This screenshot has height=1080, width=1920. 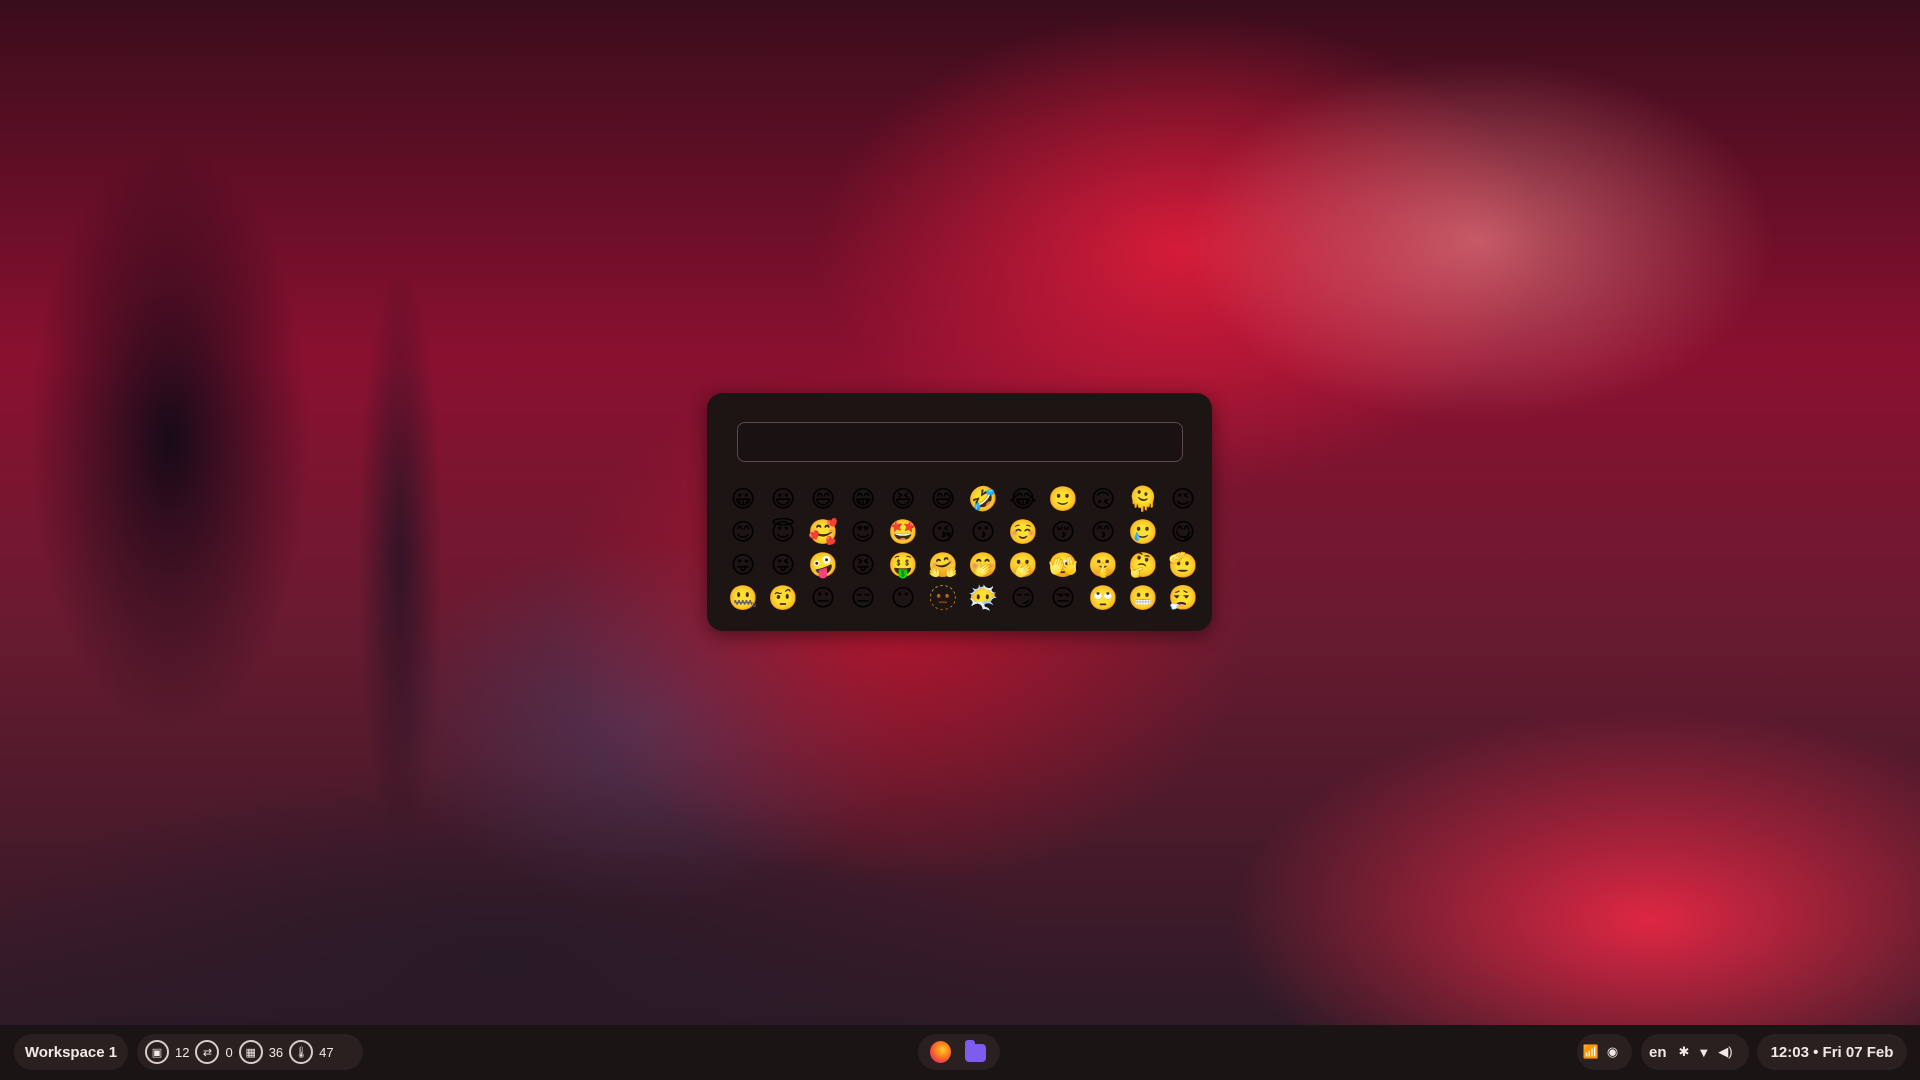 I want to click on keyboard-language: en, so click(x=1658, y=1052).